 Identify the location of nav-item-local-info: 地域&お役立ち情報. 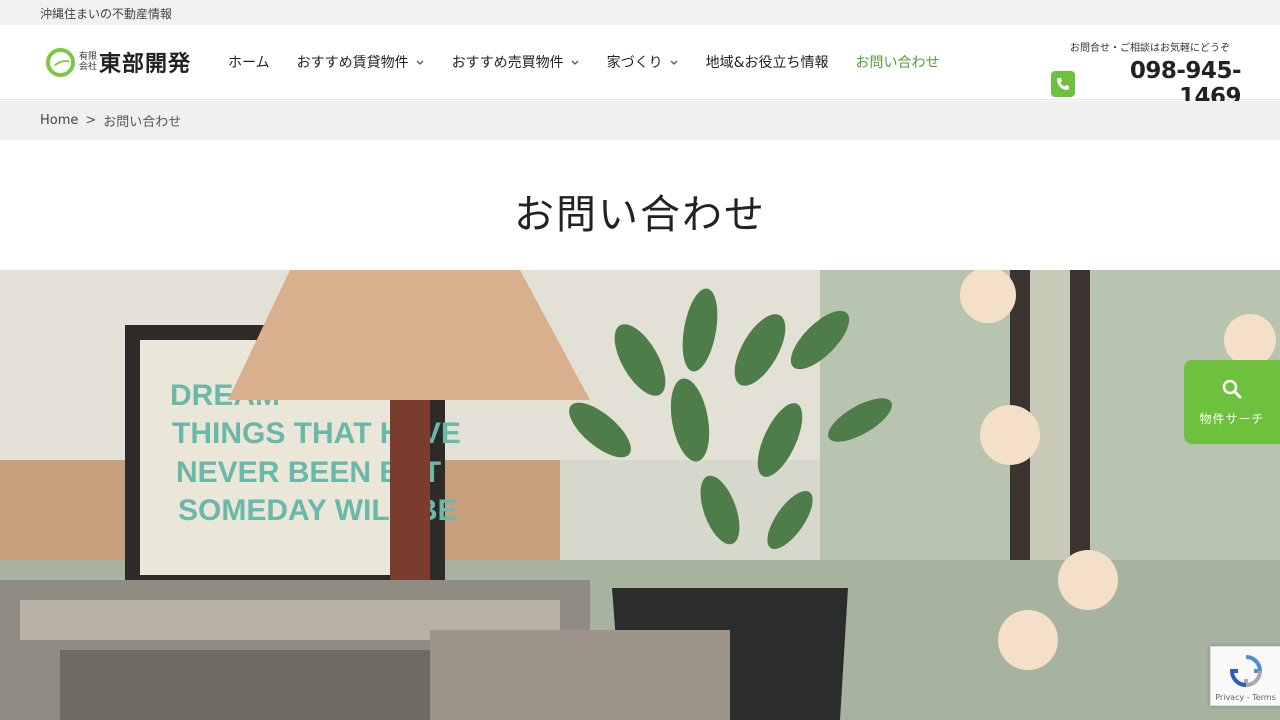
(767, 62).